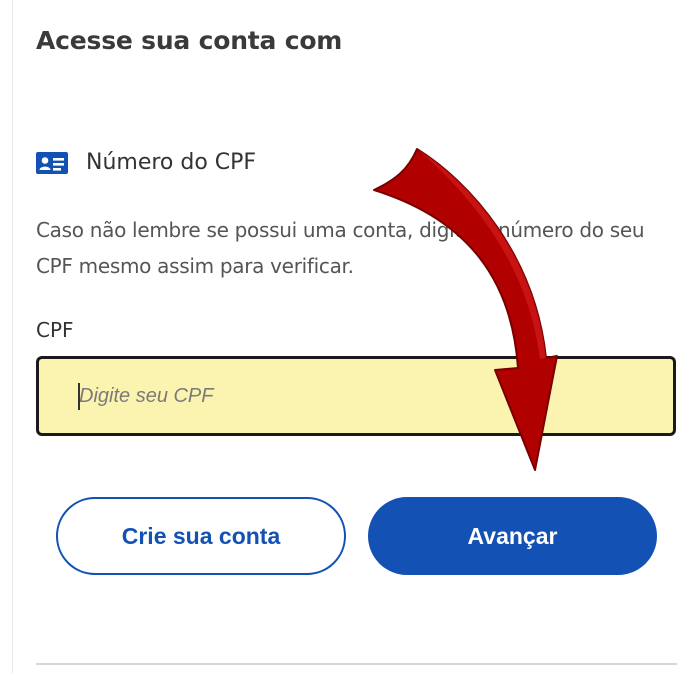  I want to click on page-heading: Acesse sua conta com, so click(189, 40).